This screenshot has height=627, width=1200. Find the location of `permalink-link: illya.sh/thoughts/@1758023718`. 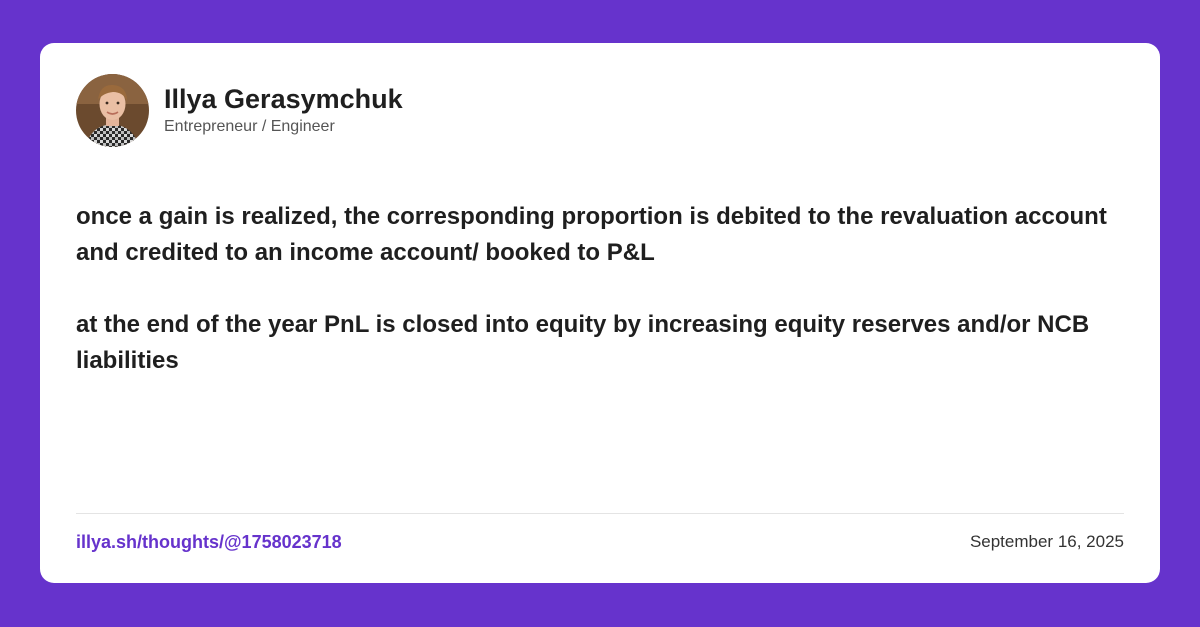

permalink-link: illya.sh/thoughts/@1758023718 is located at coordinates (209, 542).